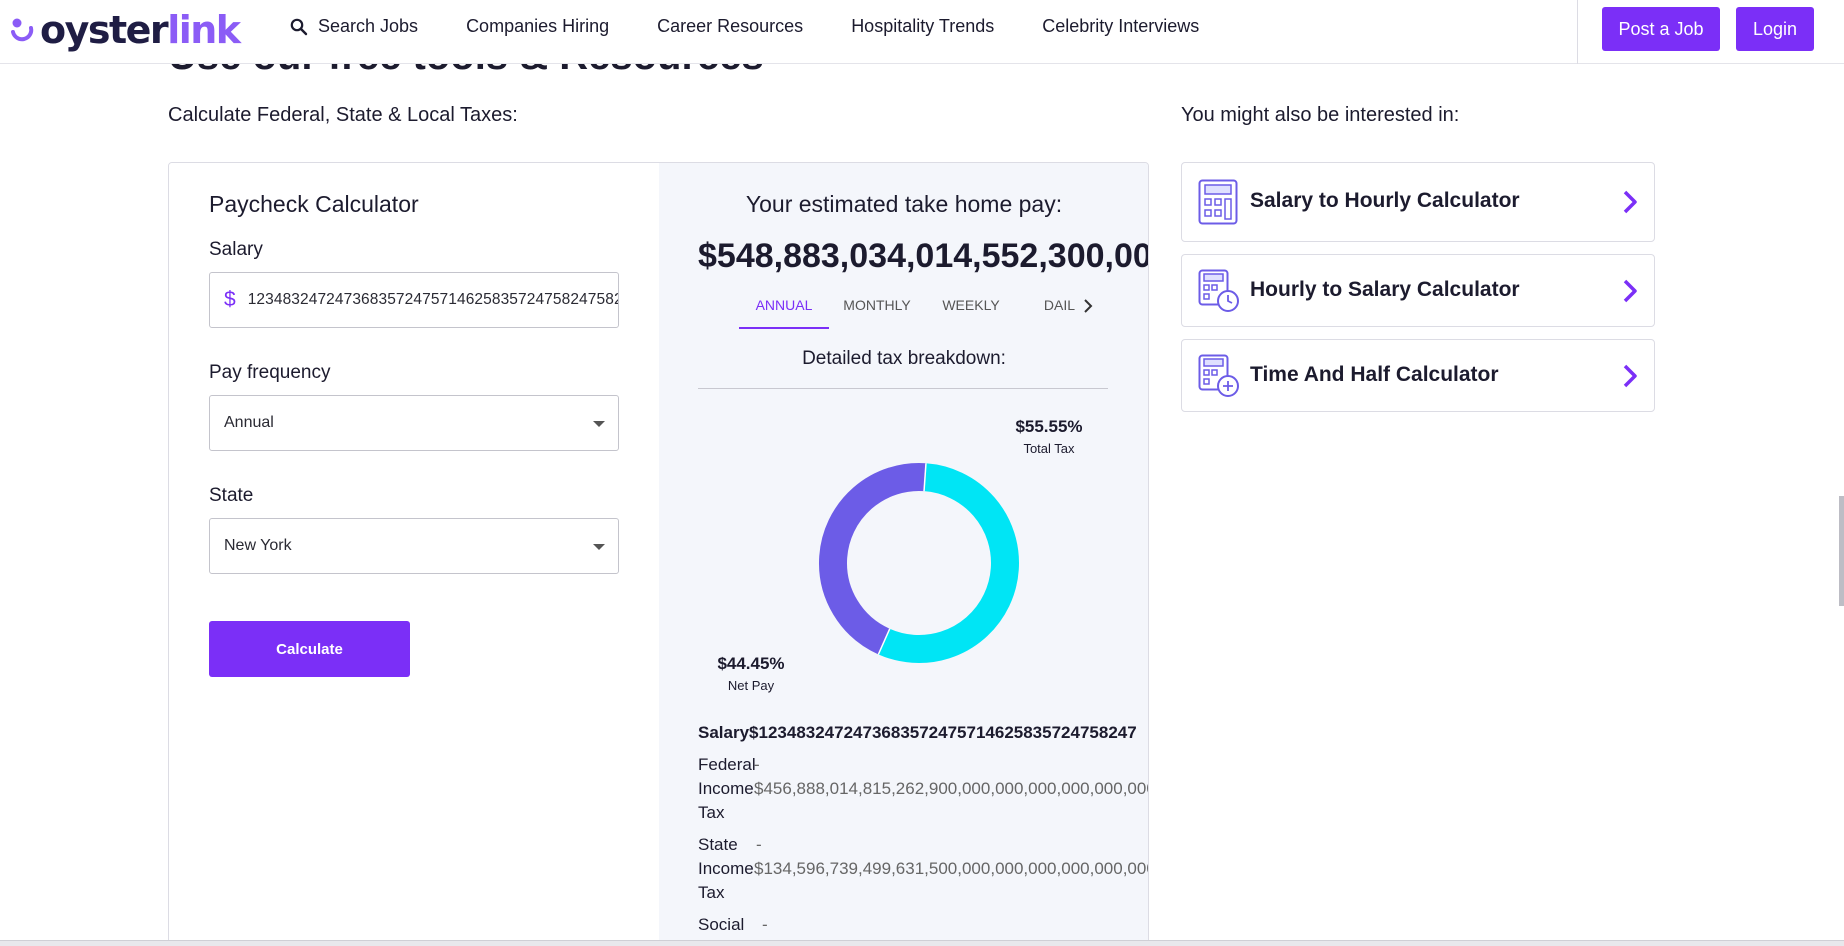  Describe the element at coordinates (309, 649) in the screenshot. I see `calculate-button: Calculate` at that location.